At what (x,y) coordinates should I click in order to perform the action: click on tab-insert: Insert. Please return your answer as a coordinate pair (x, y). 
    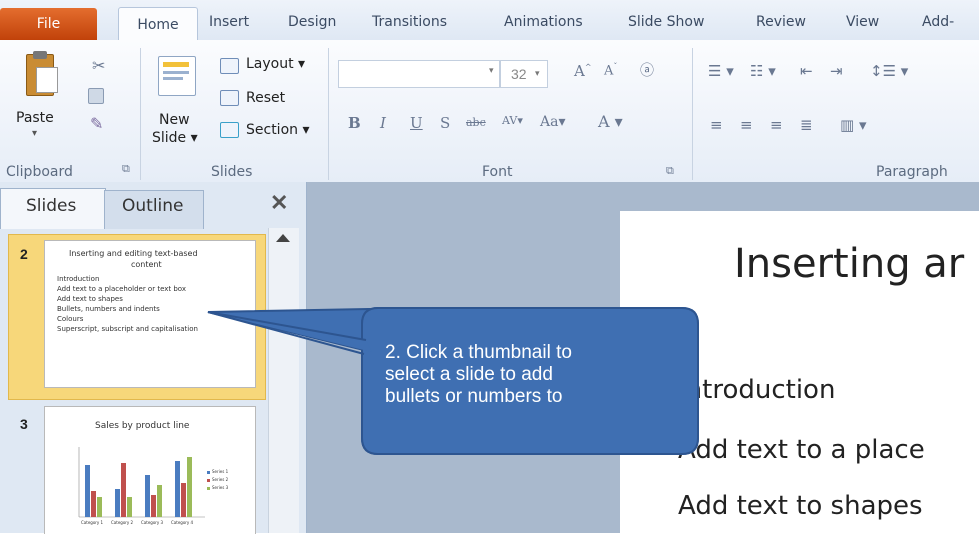
    Looking at the image, I should click on (229, 22).